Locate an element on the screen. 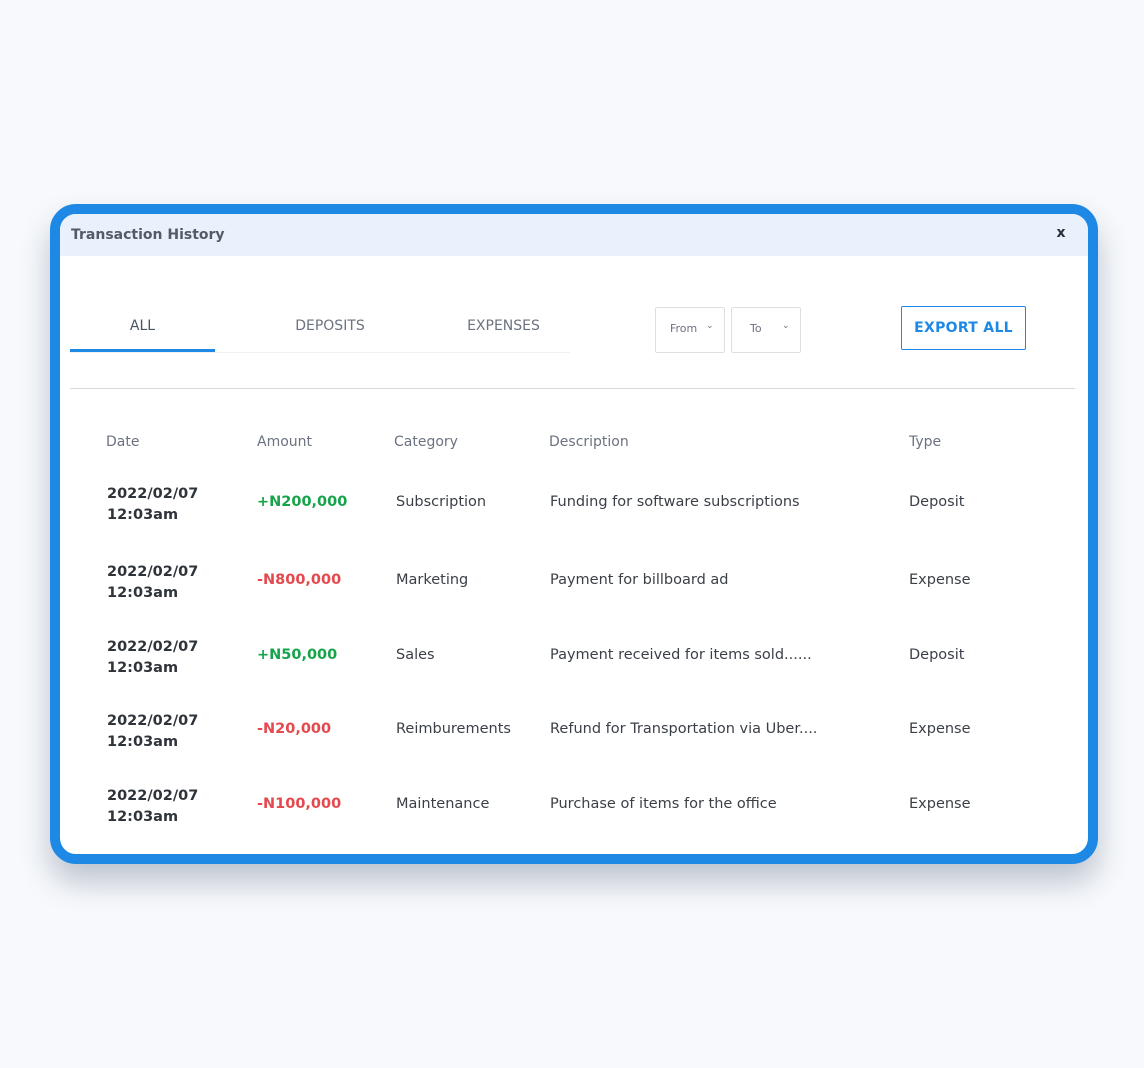  column-header-date: Date is located at coordinates (123, 442).